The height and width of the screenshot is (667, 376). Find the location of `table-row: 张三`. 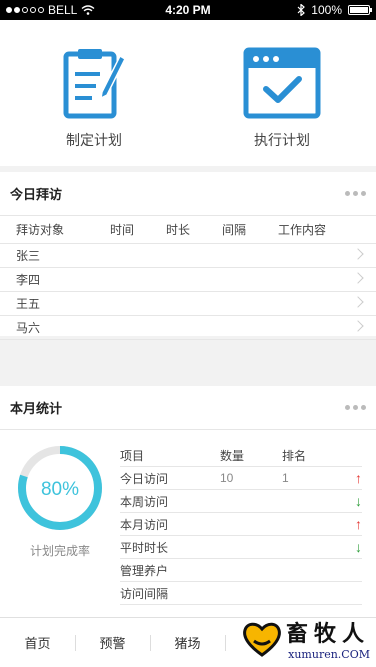

table-row: 张三 is located at coordinates (188, 256).